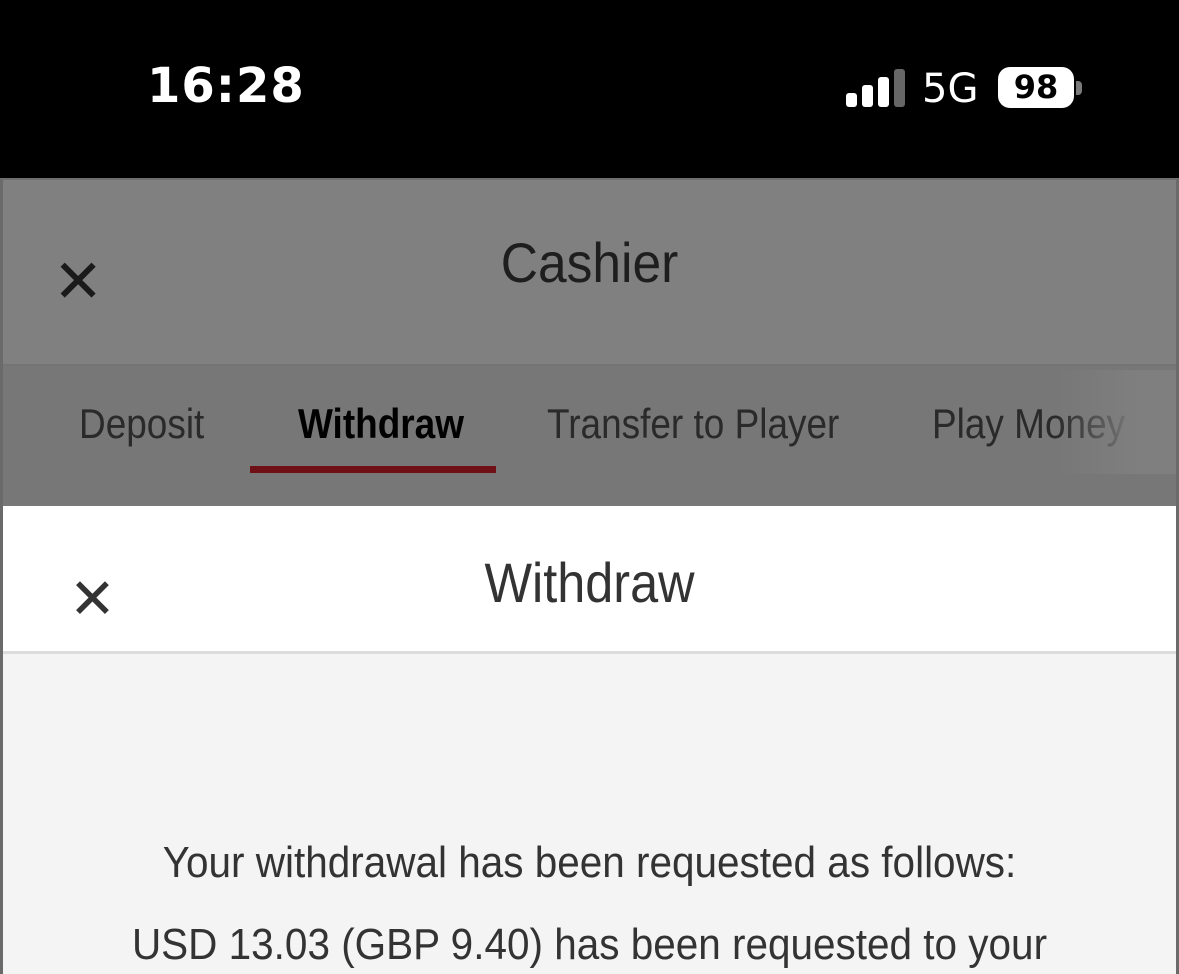 Image resolution: width=1179 pixels, height=974 pixels. I want to click on tabs-scroll-fade, so click(1116, 422).